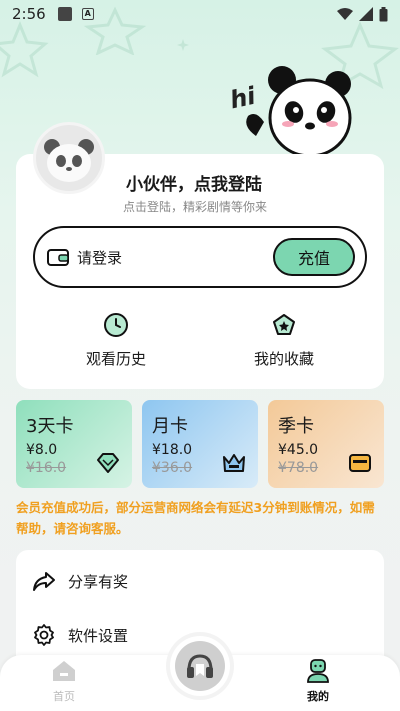 The image size is (400, 711). Describe the element at coordinates (64, 696) in the screenshot. I see `tab-home-label: 首页` at that location.